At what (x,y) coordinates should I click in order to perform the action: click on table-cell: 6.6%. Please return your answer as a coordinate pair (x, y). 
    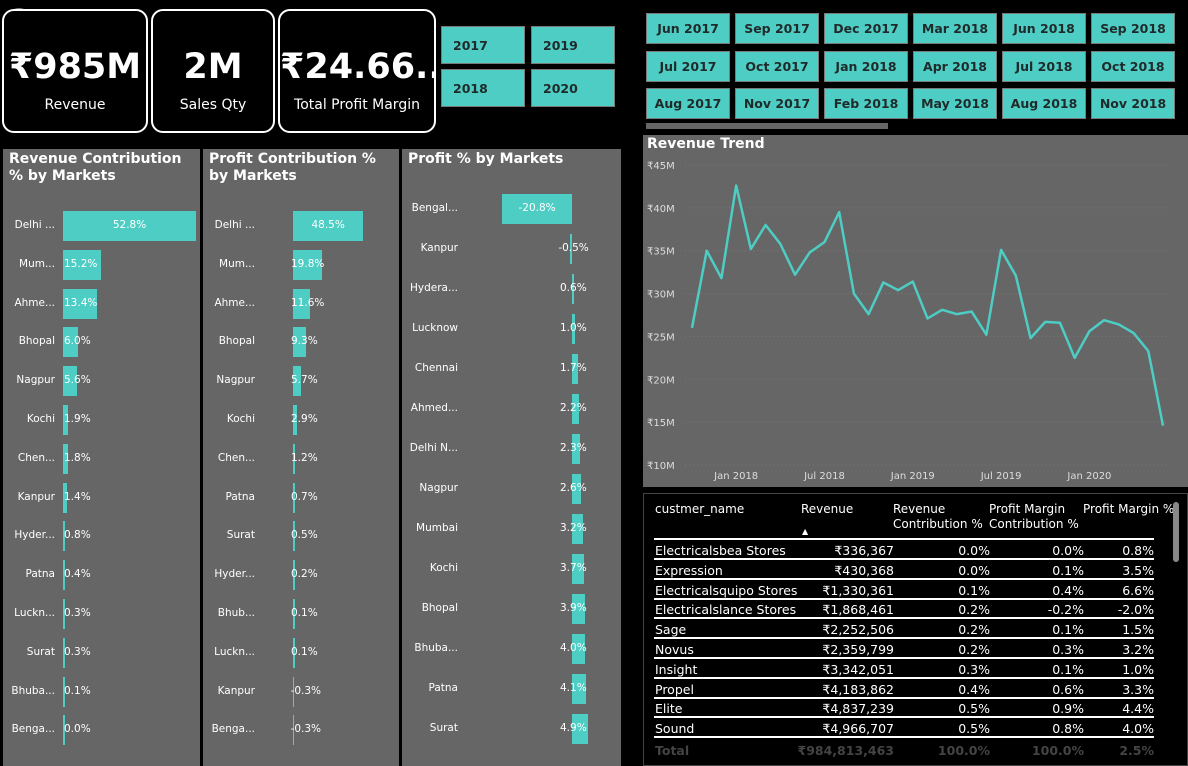
    Looking at the image, I should click on (1138, 590).